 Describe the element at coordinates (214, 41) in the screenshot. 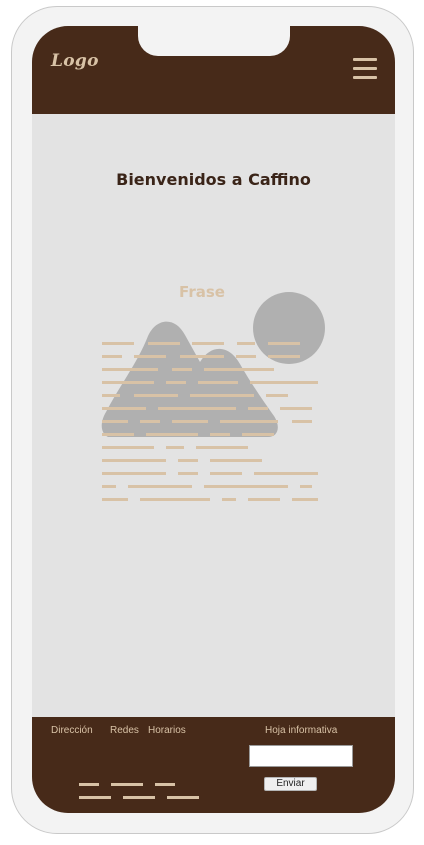

I see `phone-notch` at that location.